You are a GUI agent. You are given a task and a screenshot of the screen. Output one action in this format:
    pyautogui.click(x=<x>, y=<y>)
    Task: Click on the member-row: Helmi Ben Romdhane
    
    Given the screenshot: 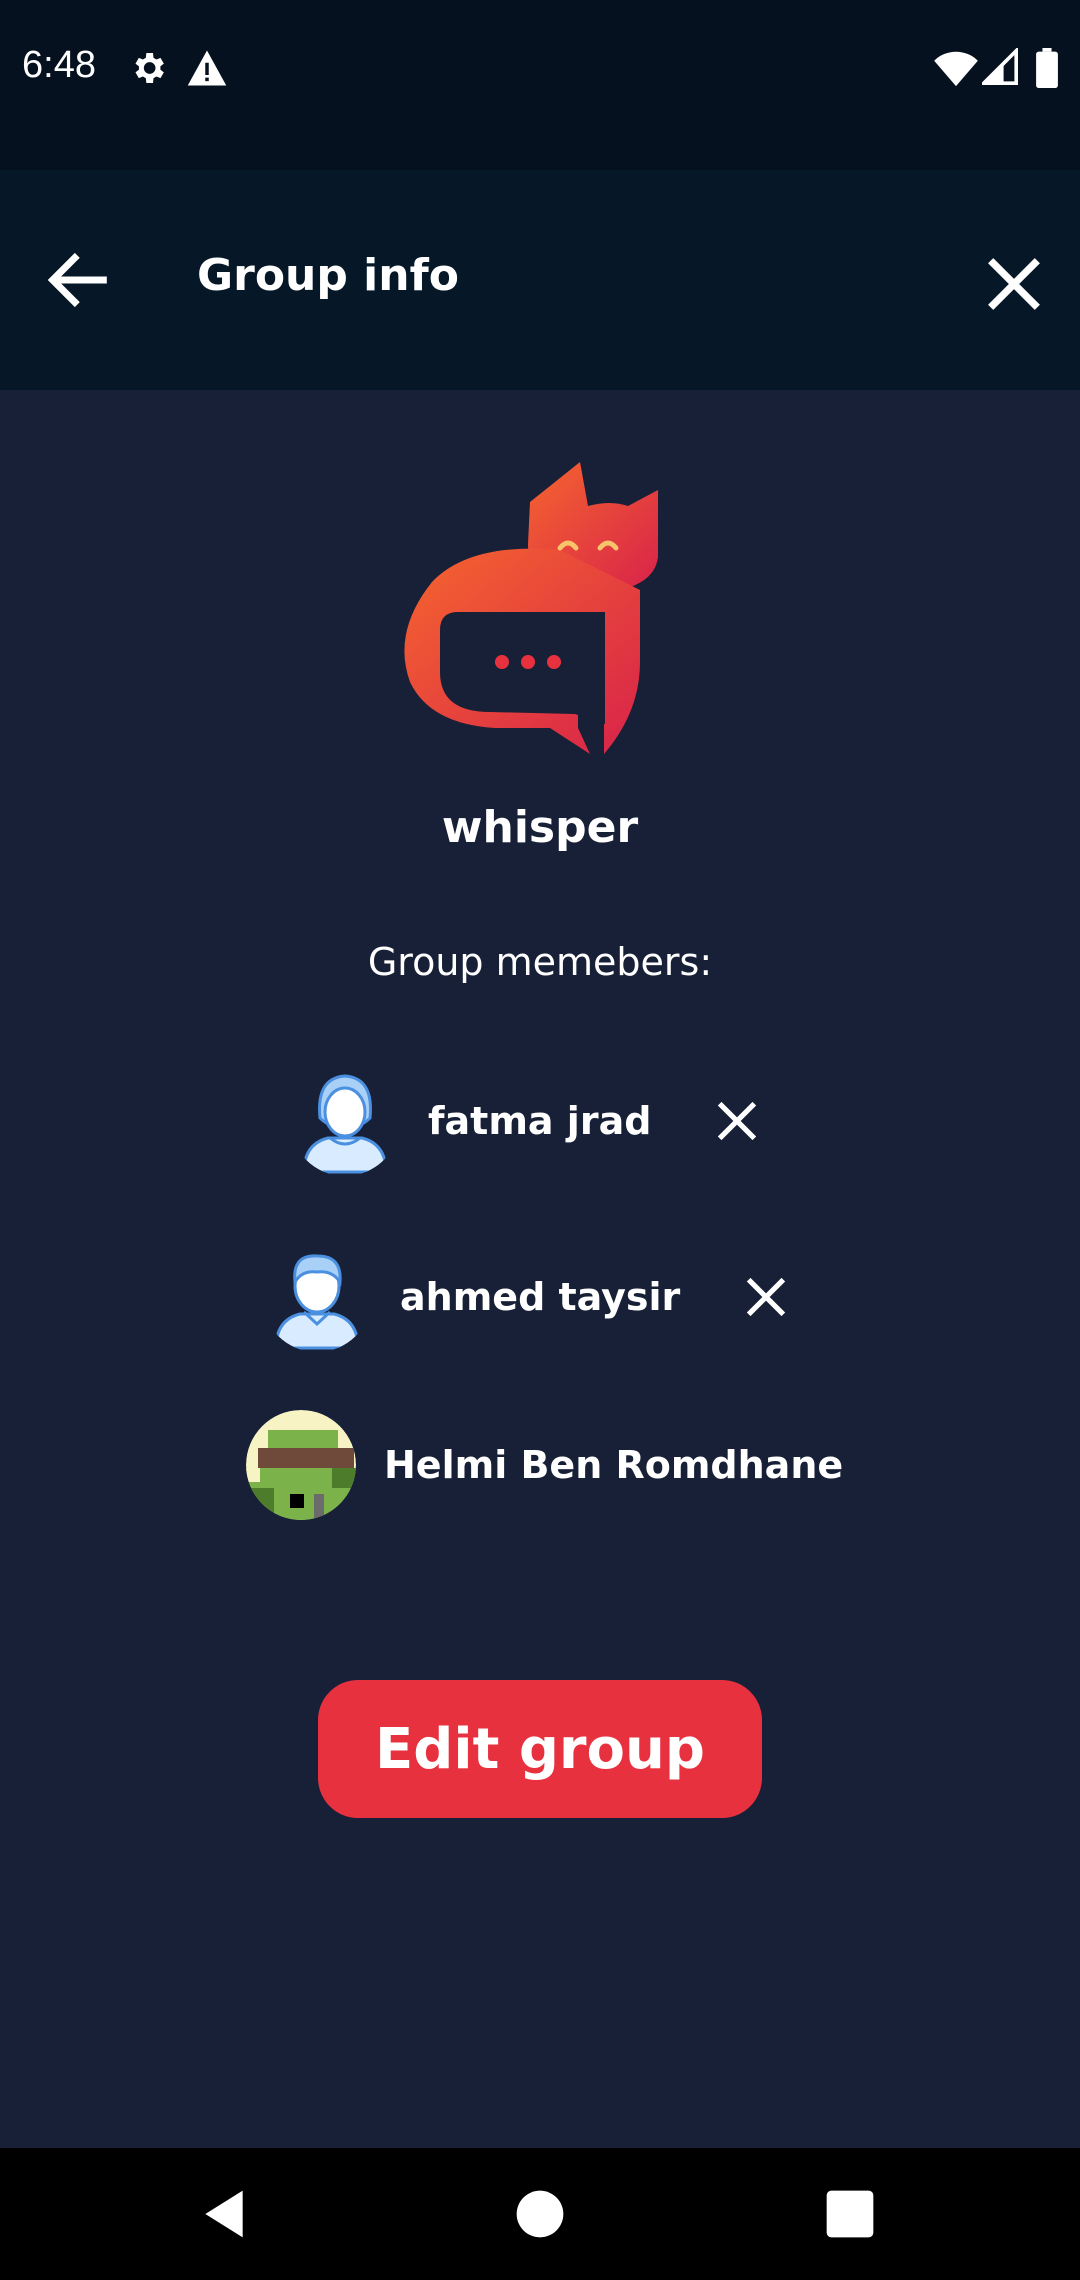 What is the action you would take?
    pyautogui.click(x=544, y=1465)
    